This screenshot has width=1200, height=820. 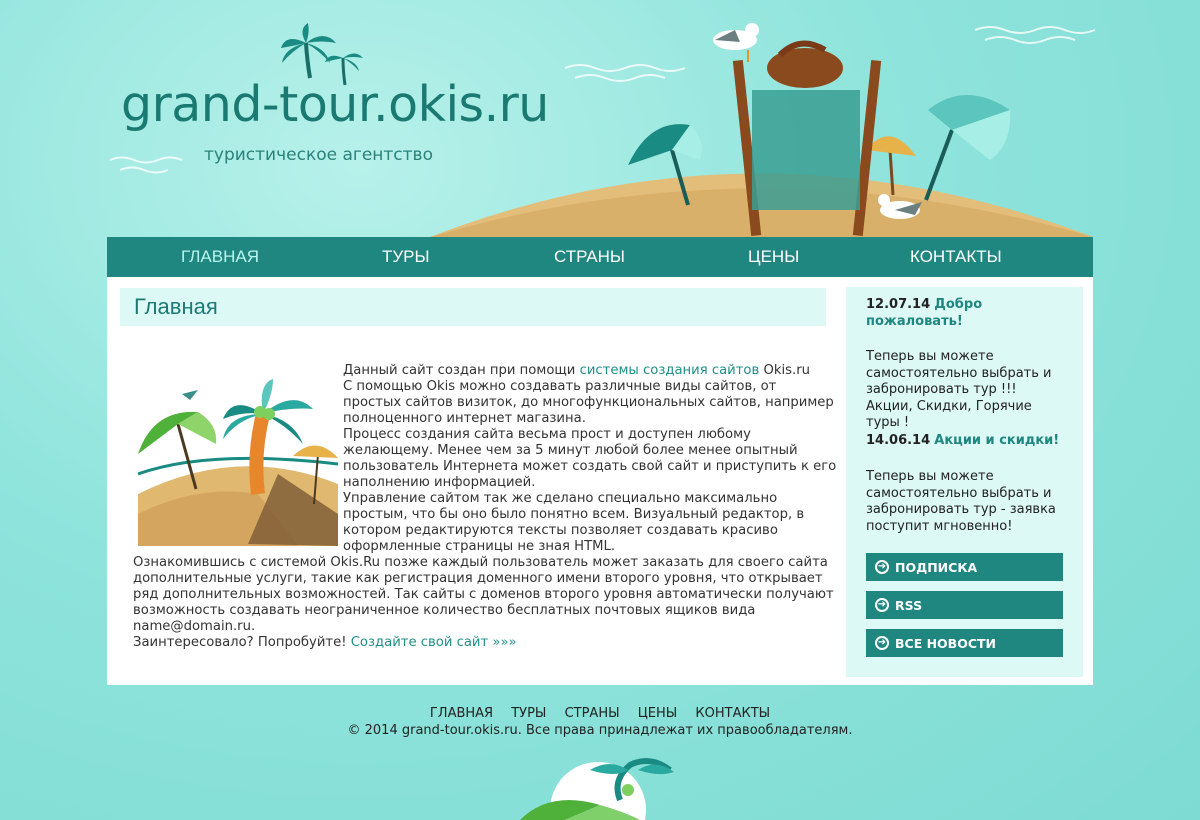 I want to click on subscribe-button: ➜ ПОДПИСКА, so click(x=964, y=567).